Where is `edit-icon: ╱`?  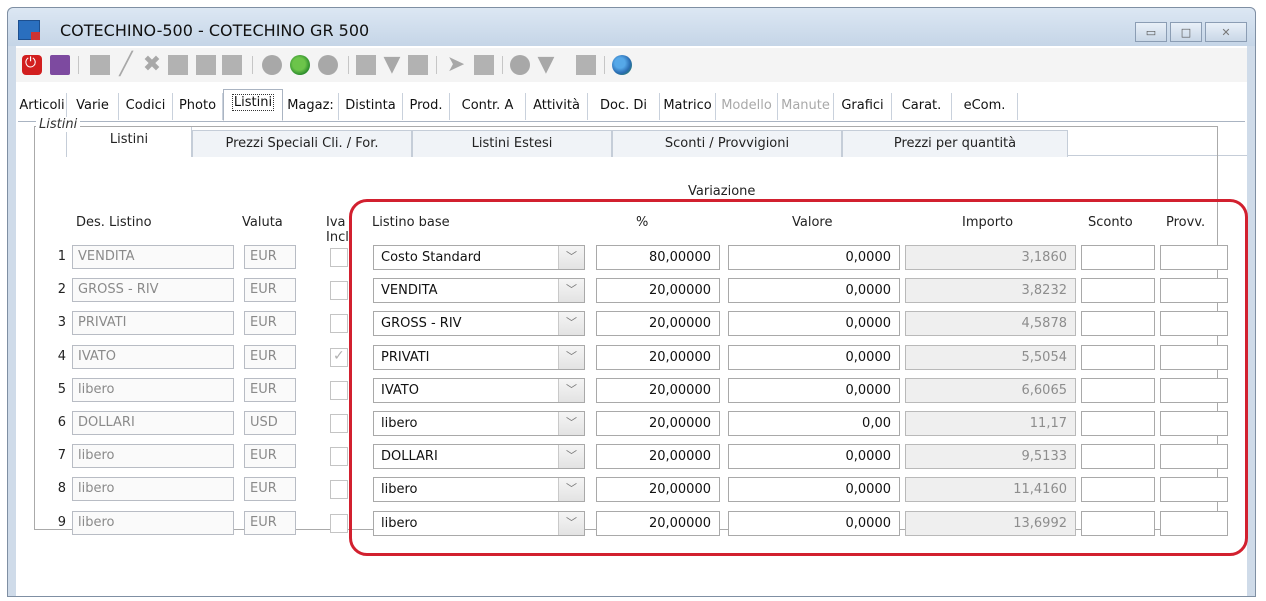 edit-icon: ╱ is located at coordinates (126, 65).